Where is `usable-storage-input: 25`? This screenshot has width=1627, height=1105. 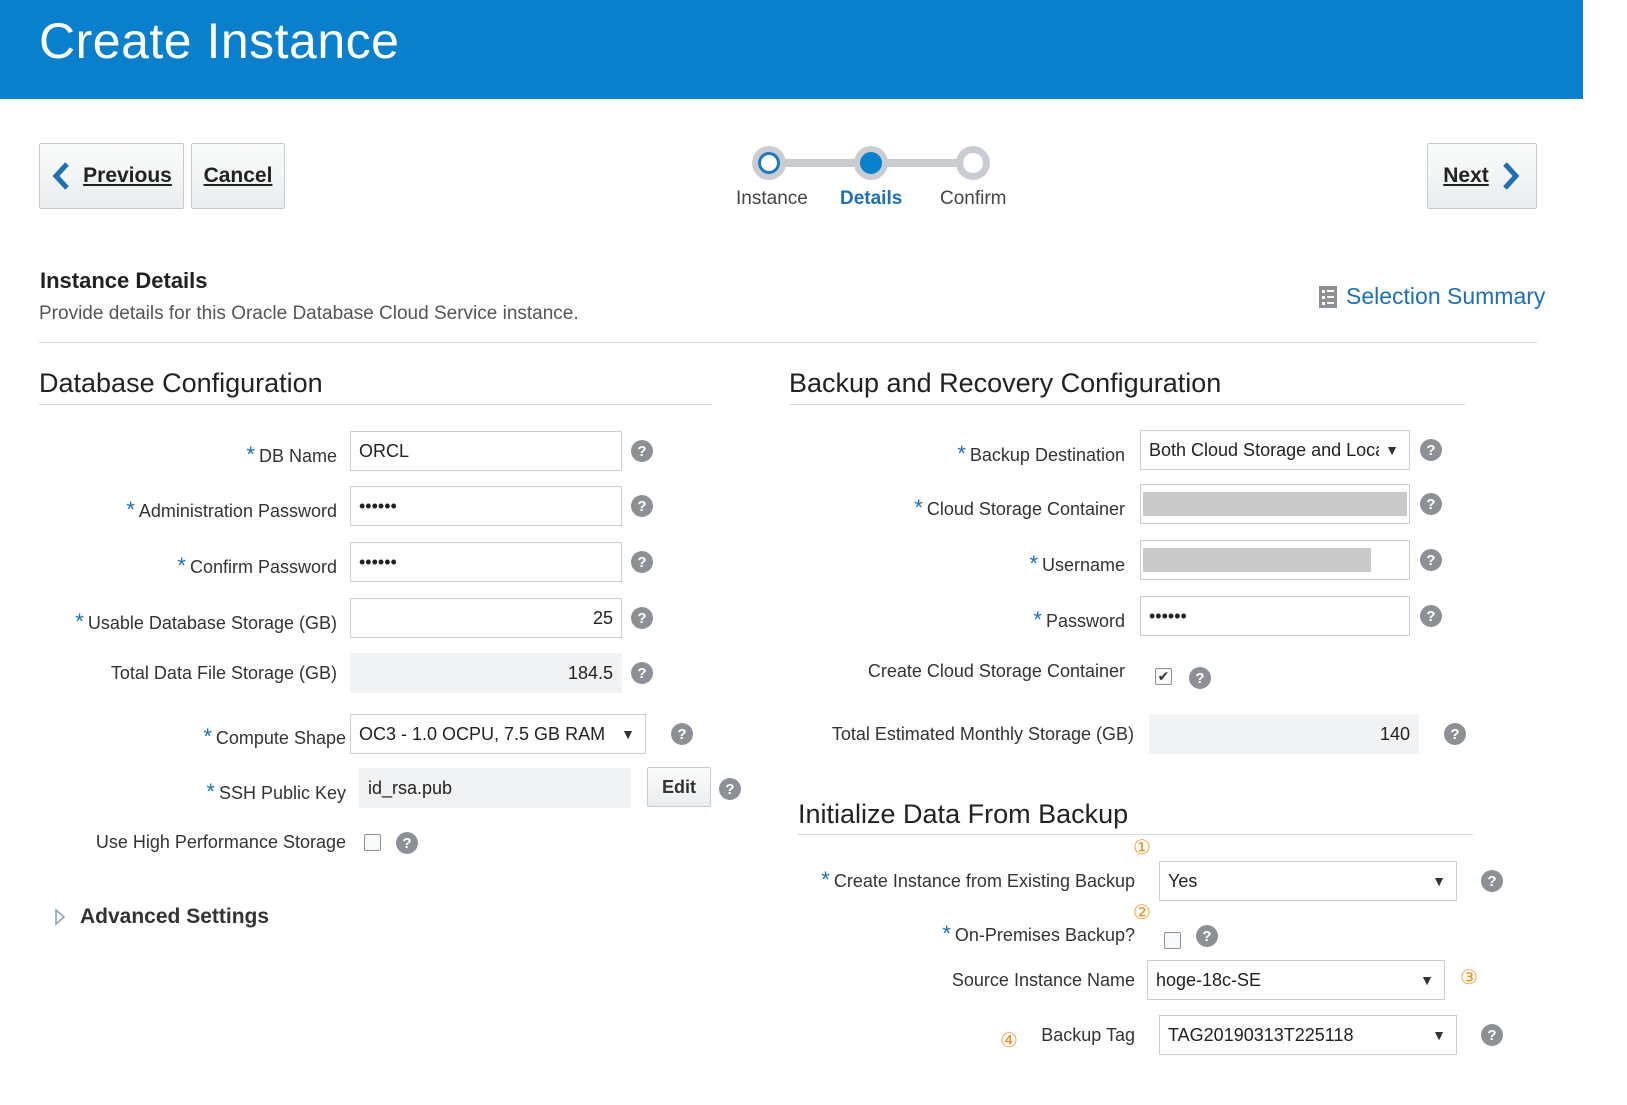
usable-storage-input: 25 is located at coordinates (486, 618).